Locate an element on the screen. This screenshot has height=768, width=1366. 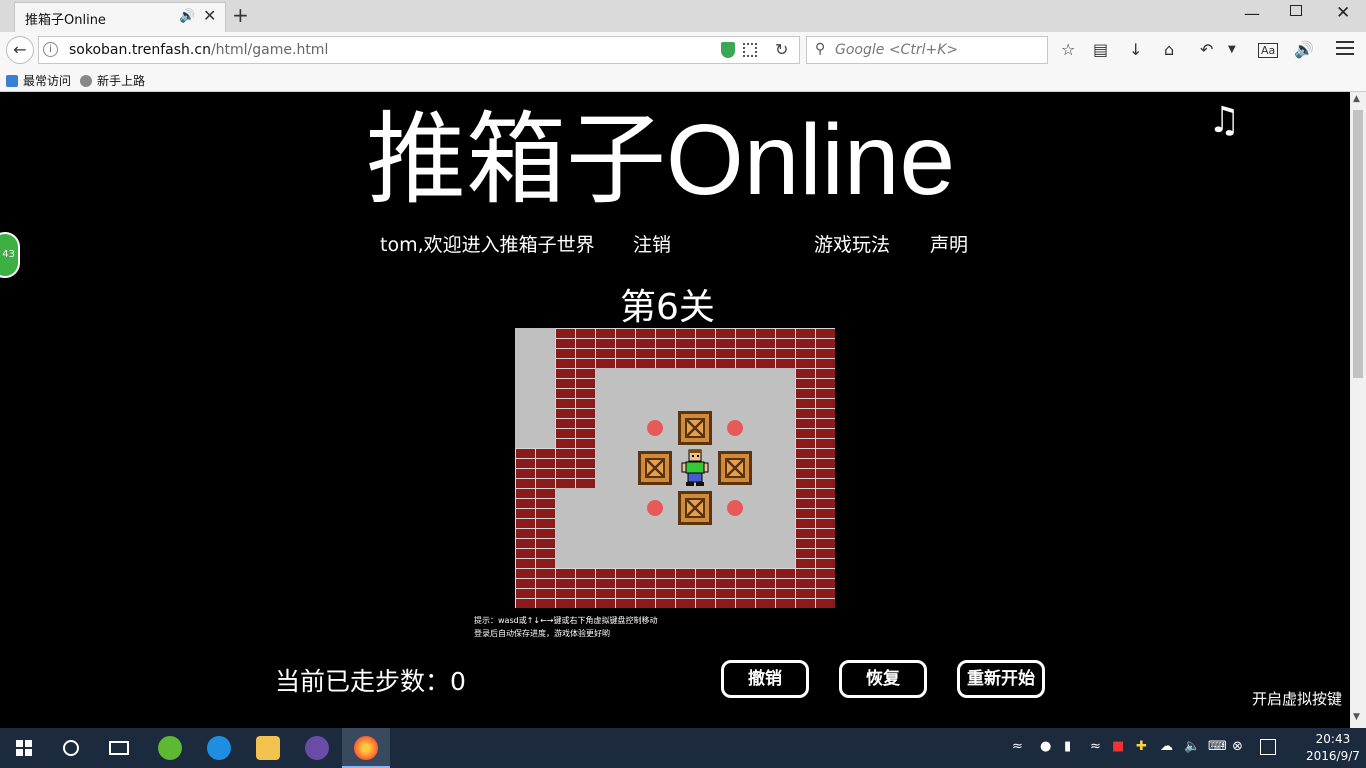
system-clock: 20:43 2016/9/7 is located at coordinates (1333, 748).